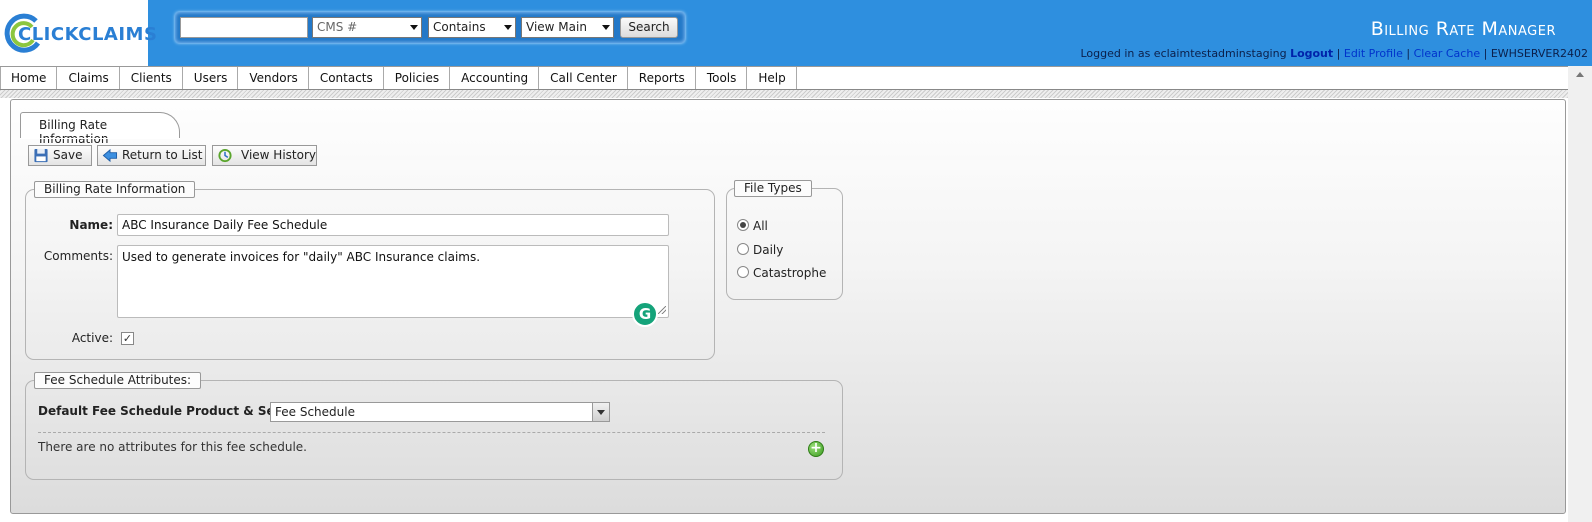 The width and height of the screenshot is (1592, 522). I want to click on radio-file-type-daily, so click(743, 249).